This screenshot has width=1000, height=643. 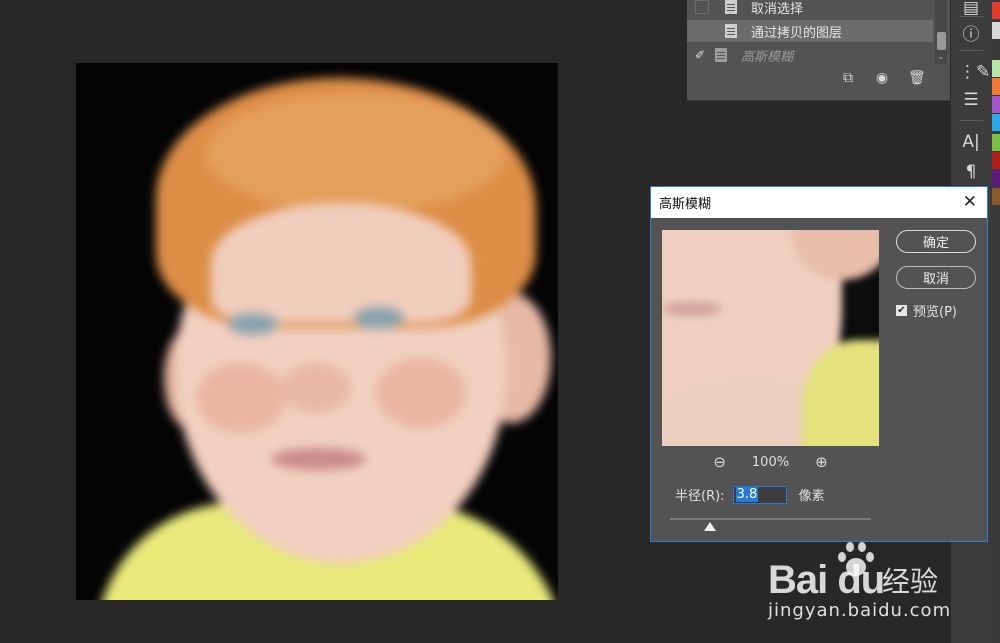 What do you see at coordinates (860, 610) in the screenshot?
I see `watermark-url: jingyan.baidu.com` at bounding box center [860, 610].